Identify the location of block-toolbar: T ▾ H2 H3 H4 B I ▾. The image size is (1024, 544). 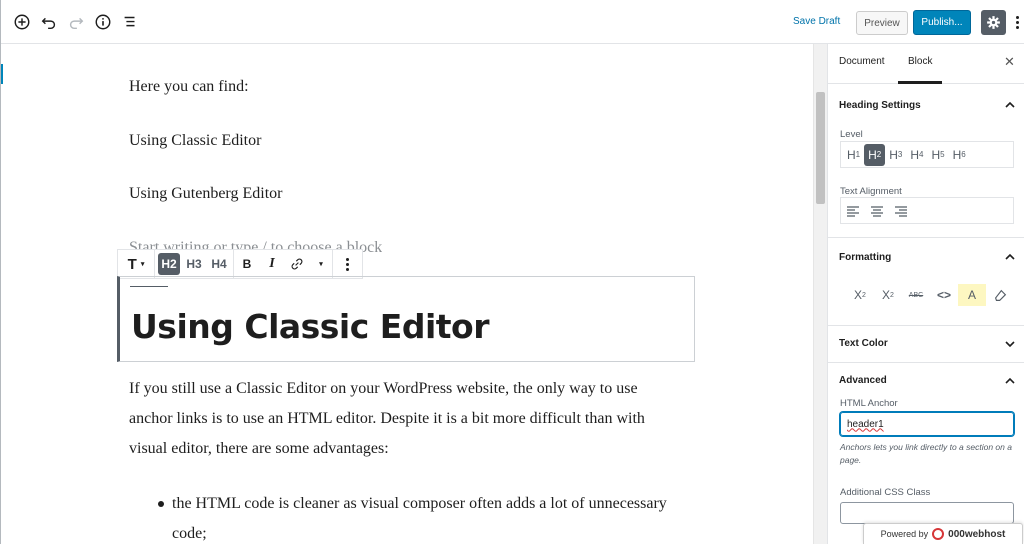
(240, 264).